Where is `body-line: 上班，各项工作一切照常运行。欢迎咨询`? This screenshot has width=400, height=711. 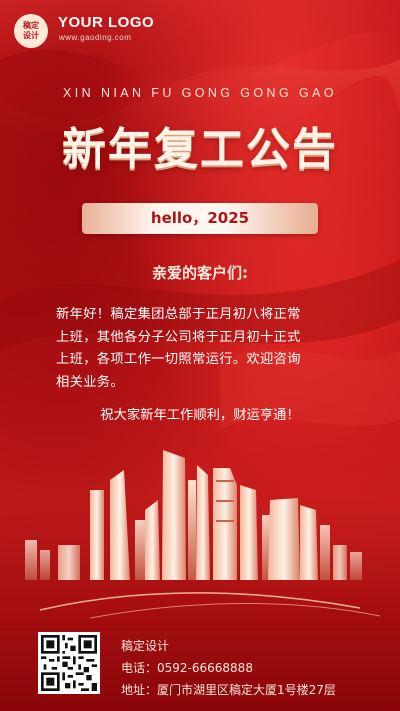
body-line: 上班，各项工作一切照常运行。欢迎咨询 is located at coordinates (178, 359).